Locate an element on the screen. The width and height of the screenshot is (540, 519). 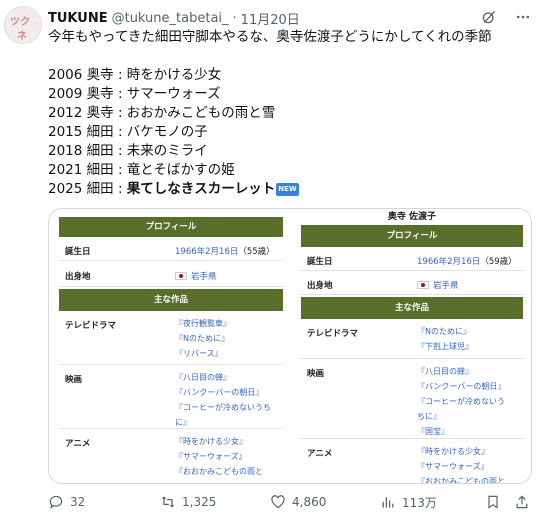
avatar: ツク ネ is located at coordinates (23, 25).